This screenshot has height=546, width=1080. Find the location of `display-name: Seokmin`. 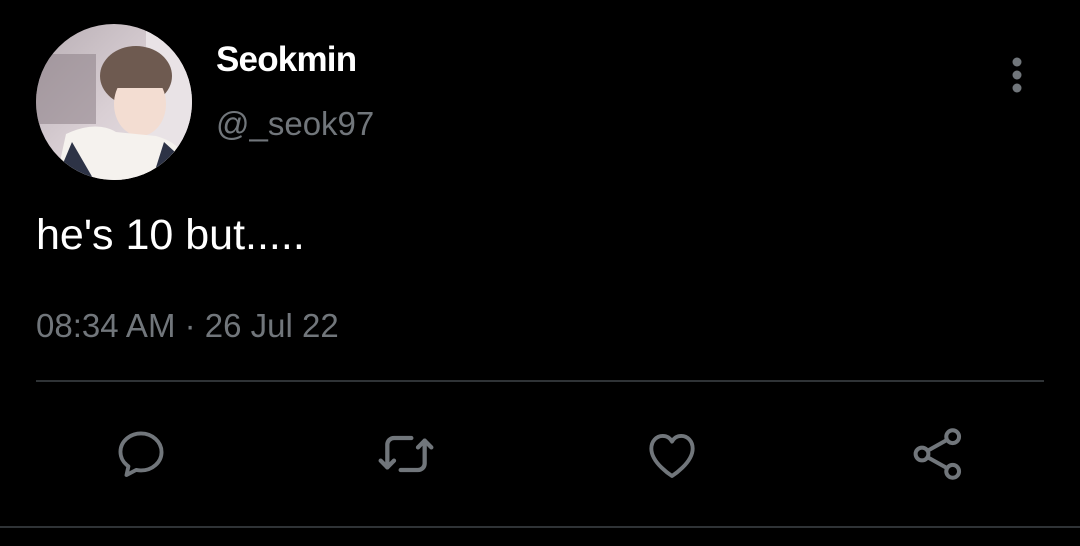

display-name: Seokmin is located at coordinates (286, 60).